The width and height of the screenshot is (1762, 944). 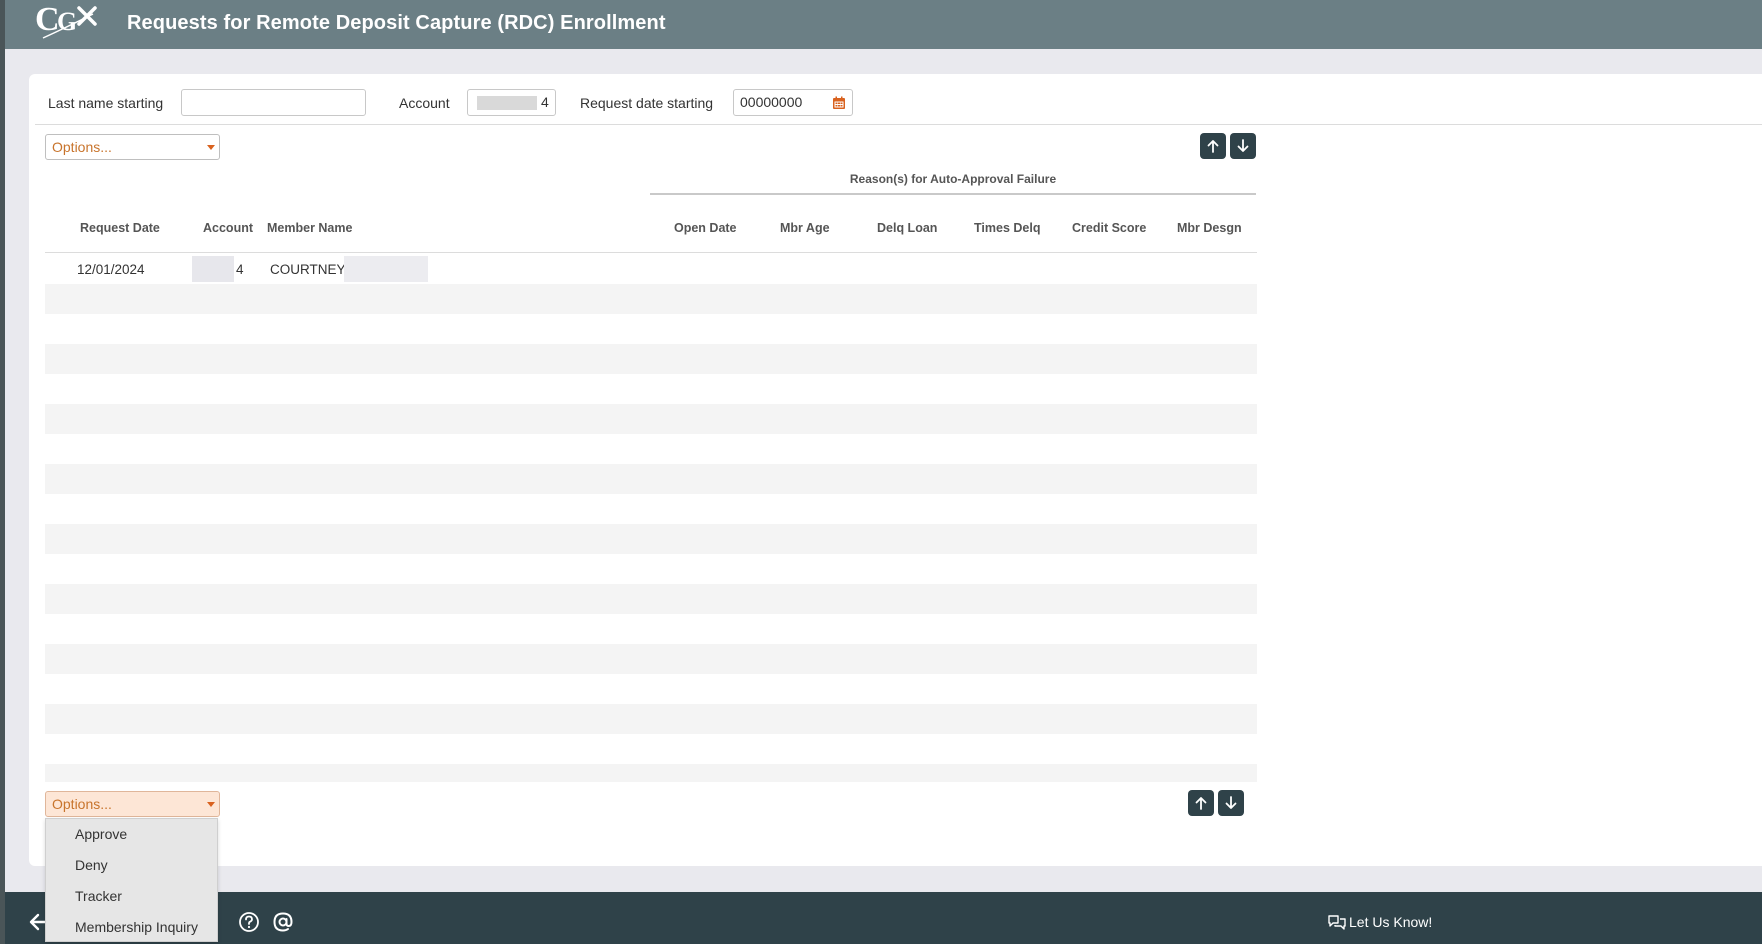 What do you see at coordinates (805, 228) in the screenshot?
I see `col-mbr-age: Mbr Age` at bounding box center [805, 228].